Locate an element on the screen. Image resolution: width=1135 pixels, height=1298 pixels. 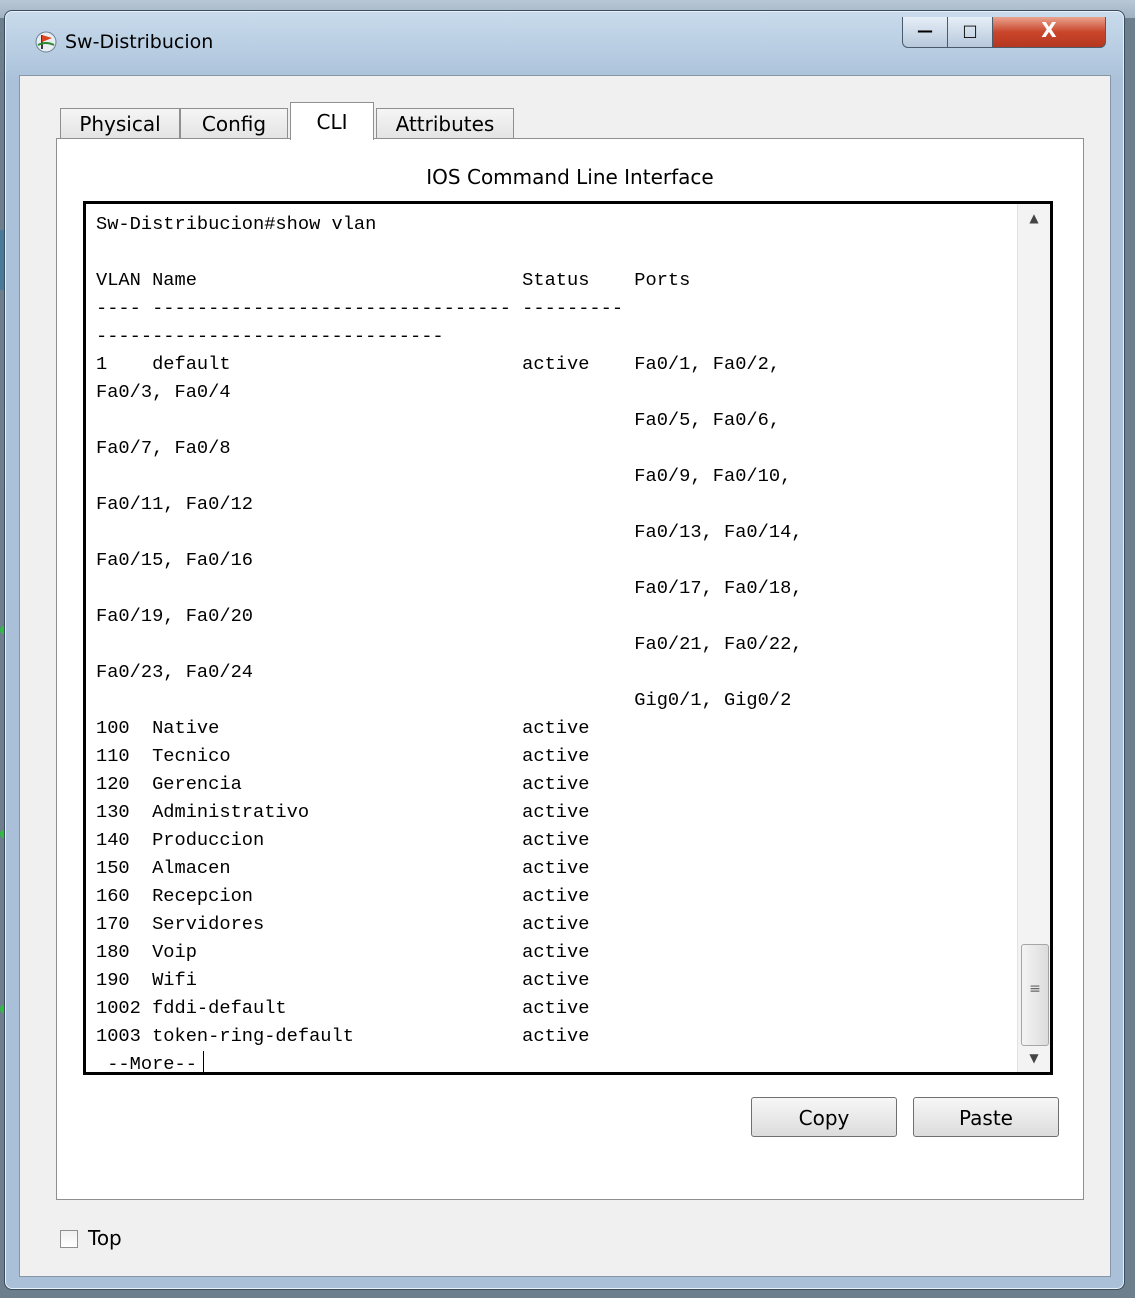
more-prompt: --More-- is located at coordinates (146, 1064).